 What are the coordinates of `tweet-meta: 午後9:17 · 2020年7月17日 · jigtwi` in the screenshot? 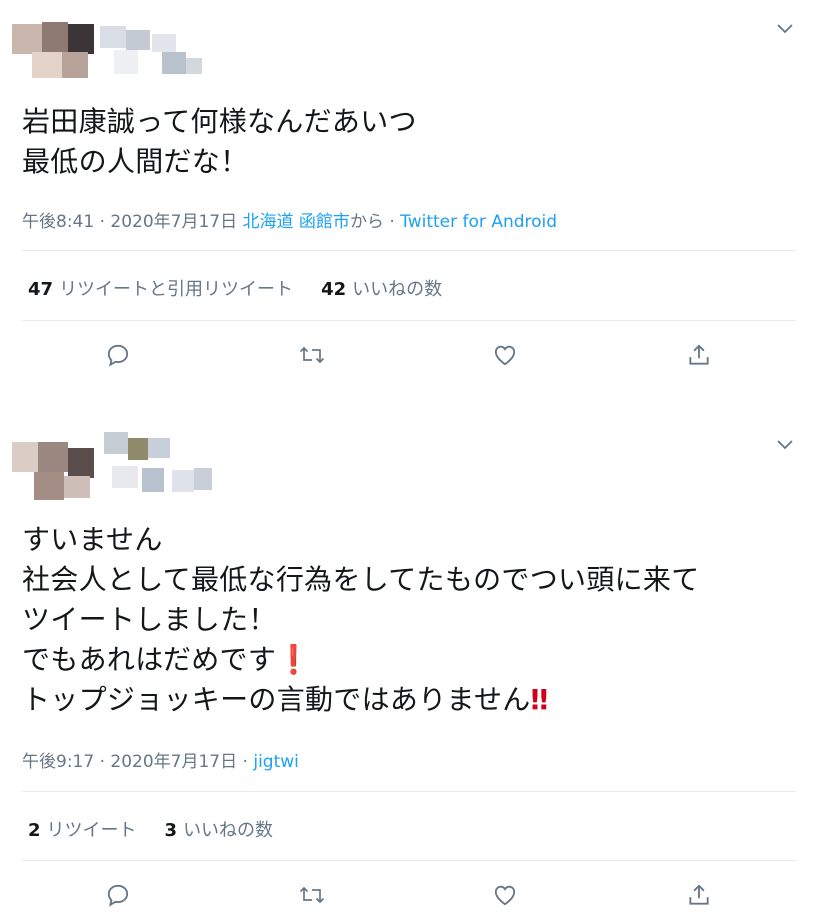 It's located at (160, 762).